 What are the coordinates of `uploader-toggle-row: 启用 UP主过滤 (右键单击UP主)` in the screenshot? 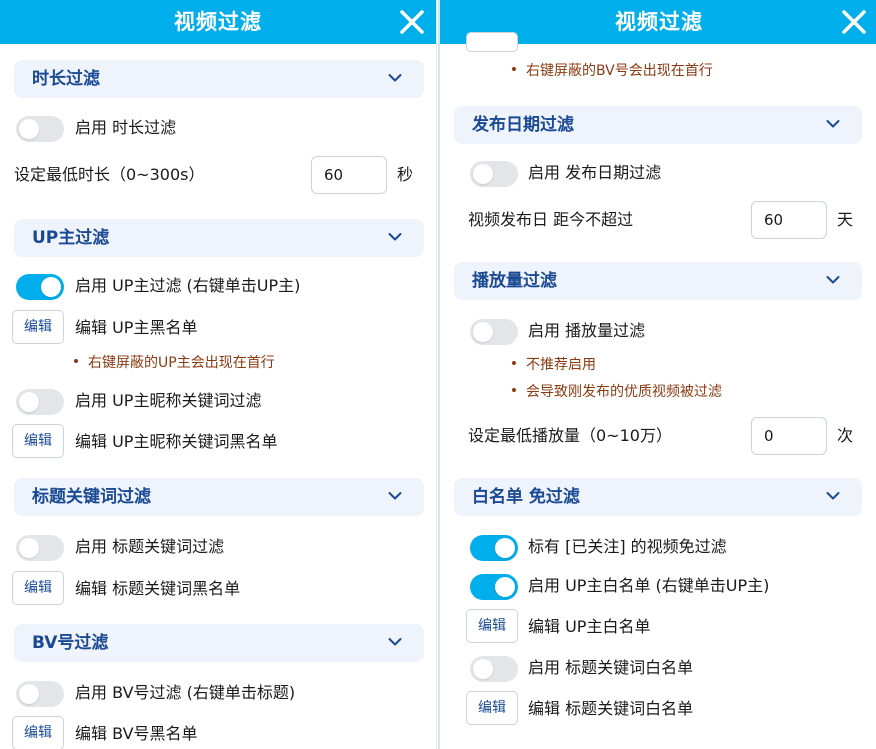 It's located at (218, 286).